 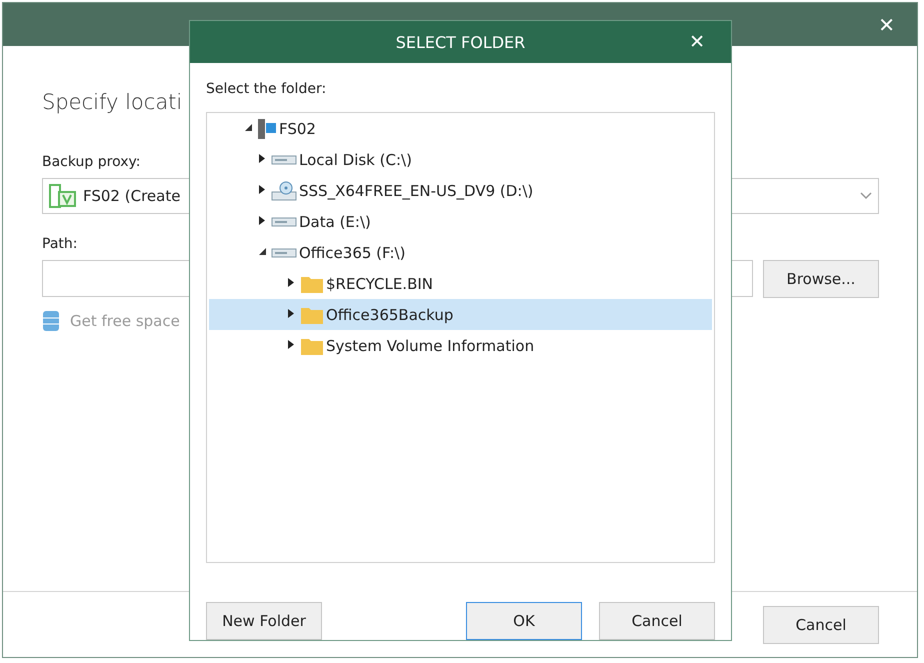 I want to click on tree-item-label: SSS_X64FREE_EN-US_DV9 (D:\), so click(x=416, y=191).